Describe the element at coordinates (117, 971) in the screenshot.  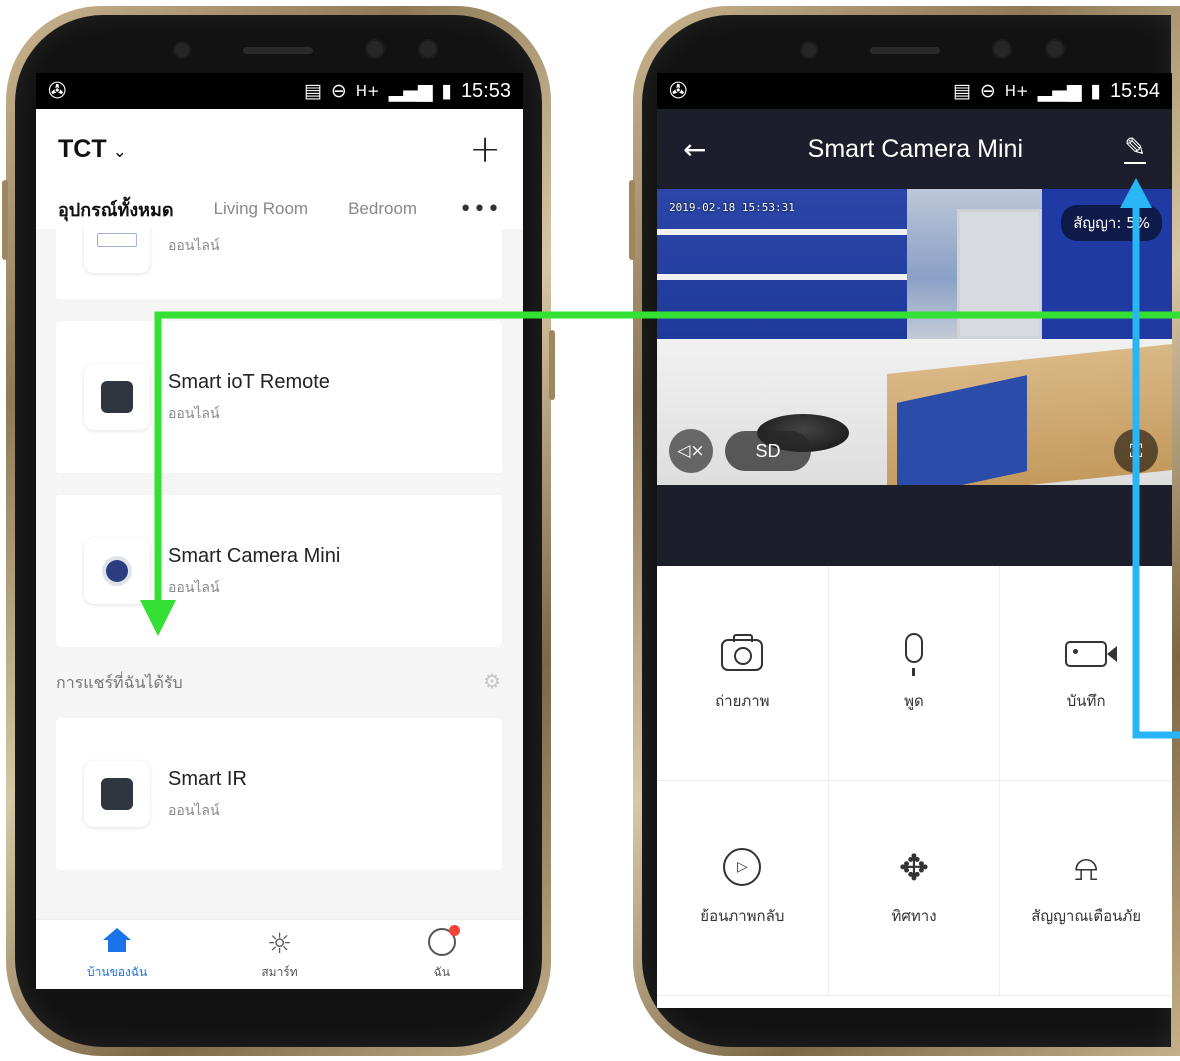
I see `nav-label: บ้านของฉัน` at that location.